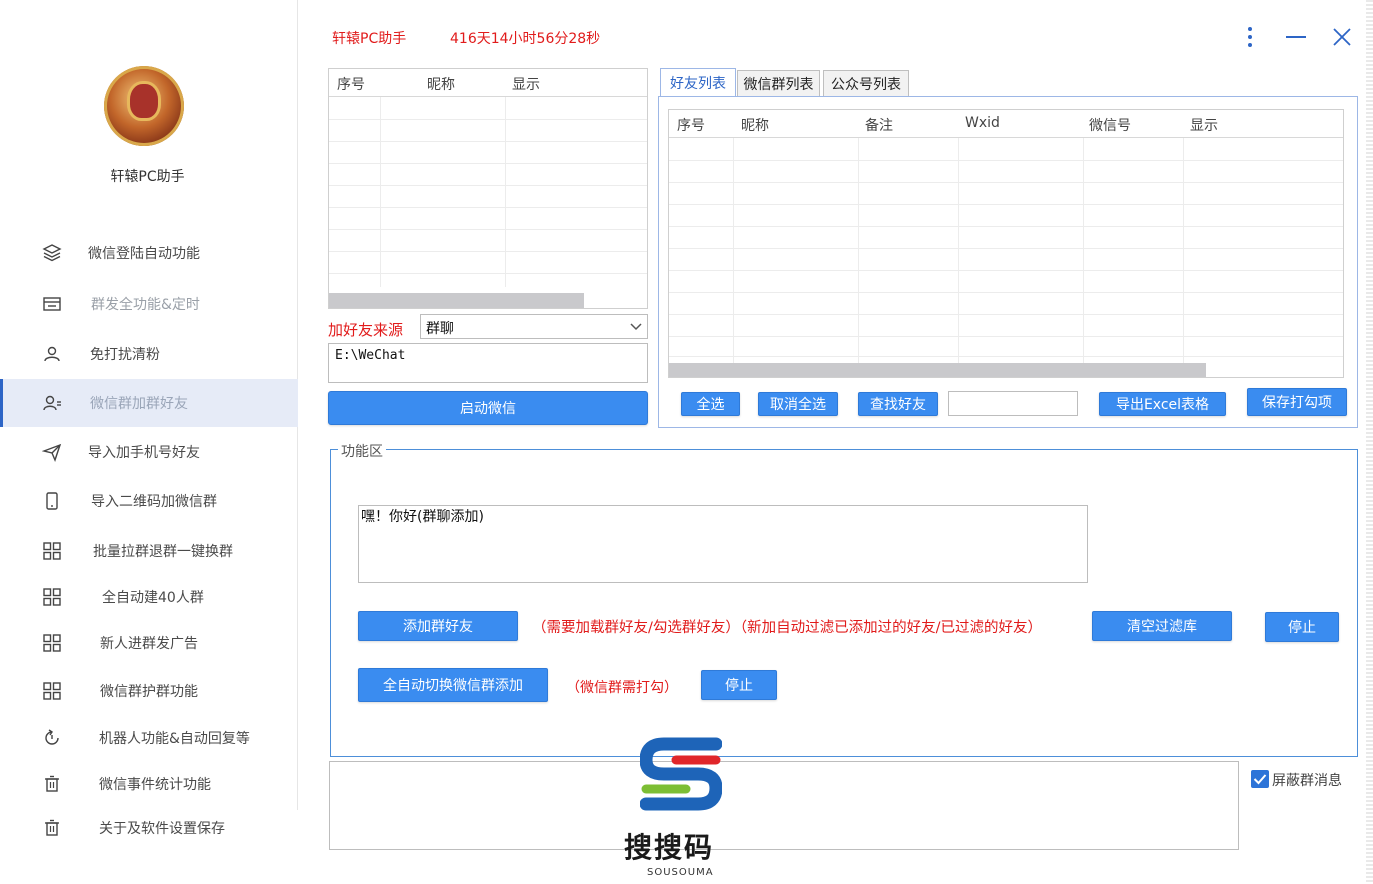 Image resolution: width=1373 pixels, height=884 pixels. What do you see at coordinates (739, 685) in the screenshot?
I see `stop-auto-switch-button: 停止` at bounding box center [739, 685].